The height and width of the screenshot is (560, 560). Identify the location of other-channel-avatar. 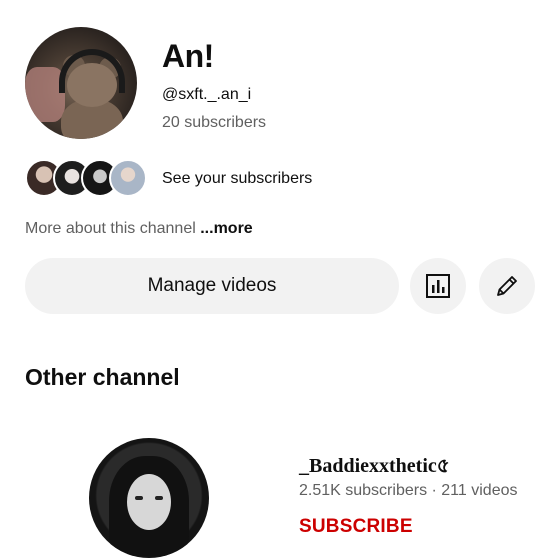
(149, 498).